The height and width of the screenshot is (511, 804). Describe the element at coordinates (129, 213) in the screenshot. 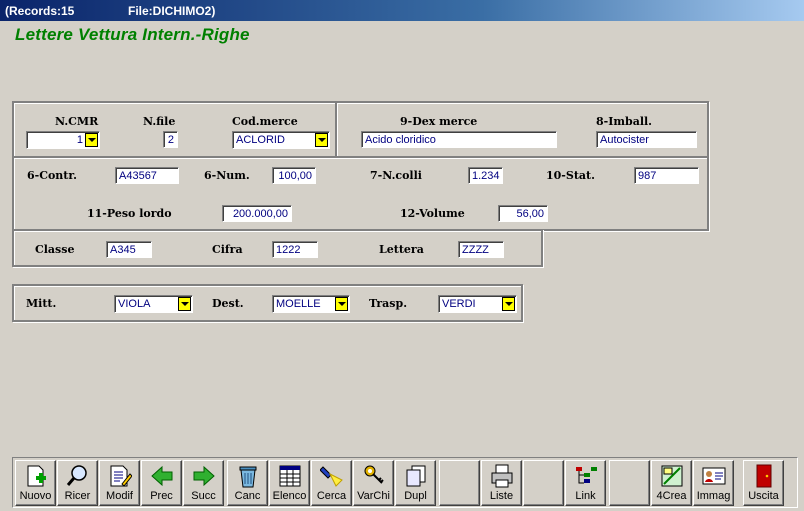

I see `peso-label: 11-Peso lordo` at that location.